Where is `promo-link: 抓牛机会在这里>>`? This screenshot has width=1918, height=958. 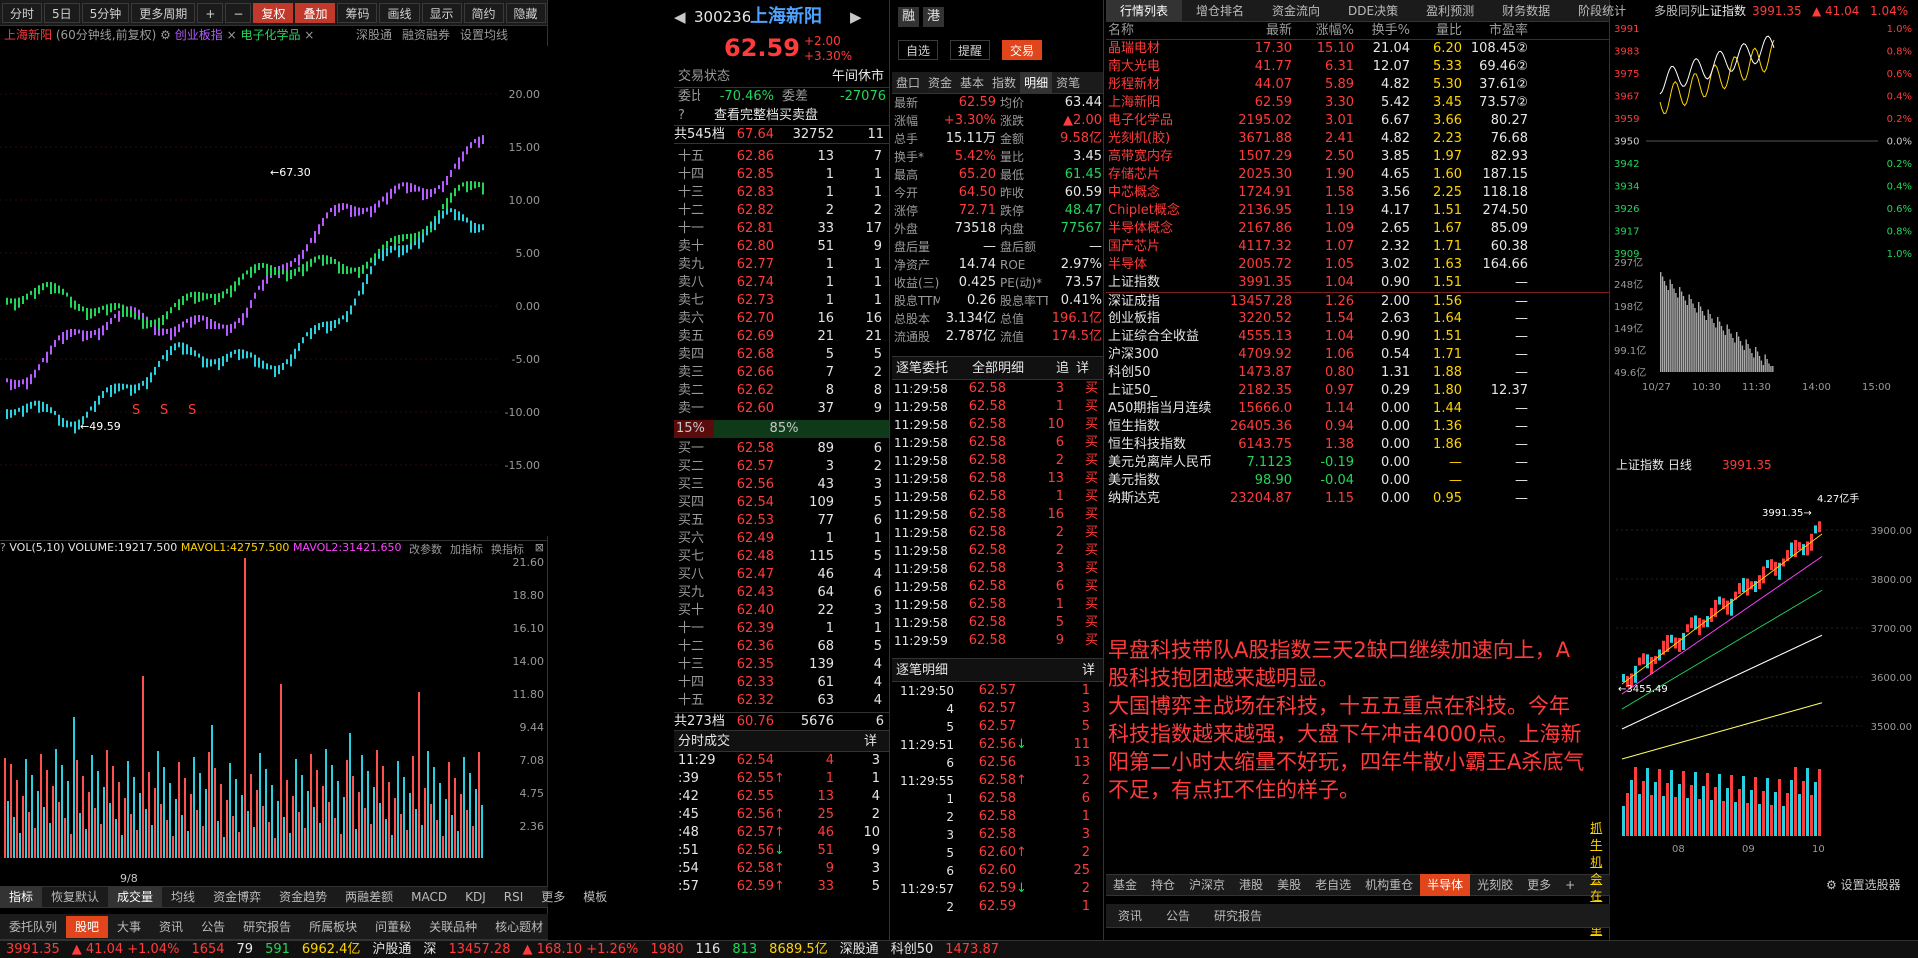
promo-link: 抓牛机会在这里>> is located at coordinates (1600, 885).